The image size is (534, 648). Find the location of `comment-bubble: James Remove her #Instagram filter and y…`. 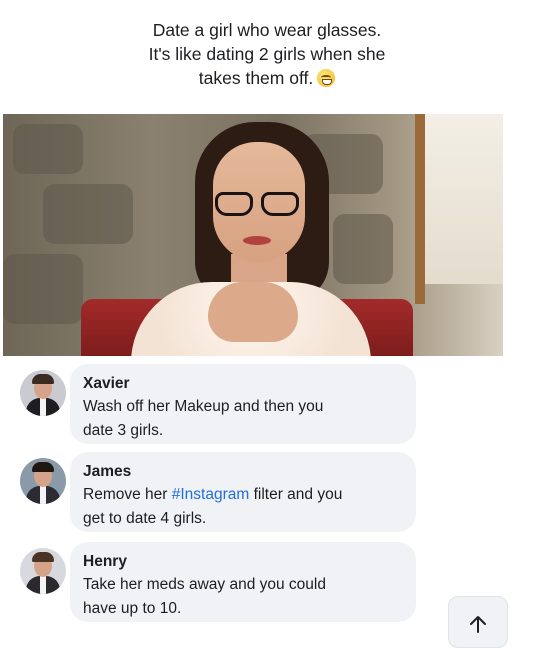

comment-bubble: James Remove her #Instagram filter and y… is located at coordinates (243, 492).